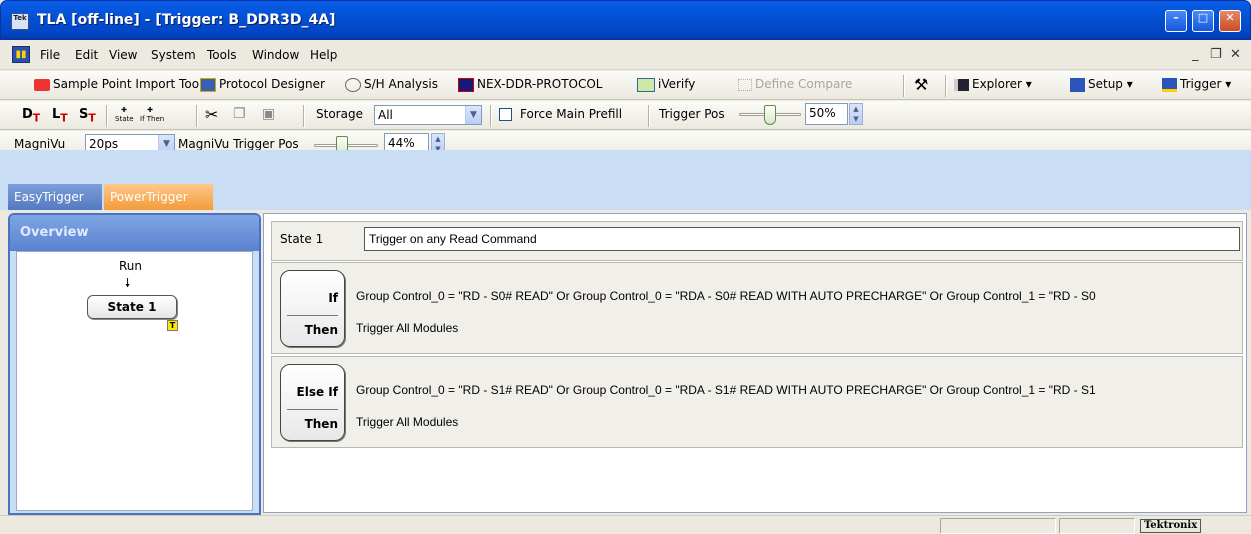 The width and height of the screenshot is (1251, 534). Describe the element at coordinates (211, 114) in the screenshot. I see `cut-icon: ✂` at that location.